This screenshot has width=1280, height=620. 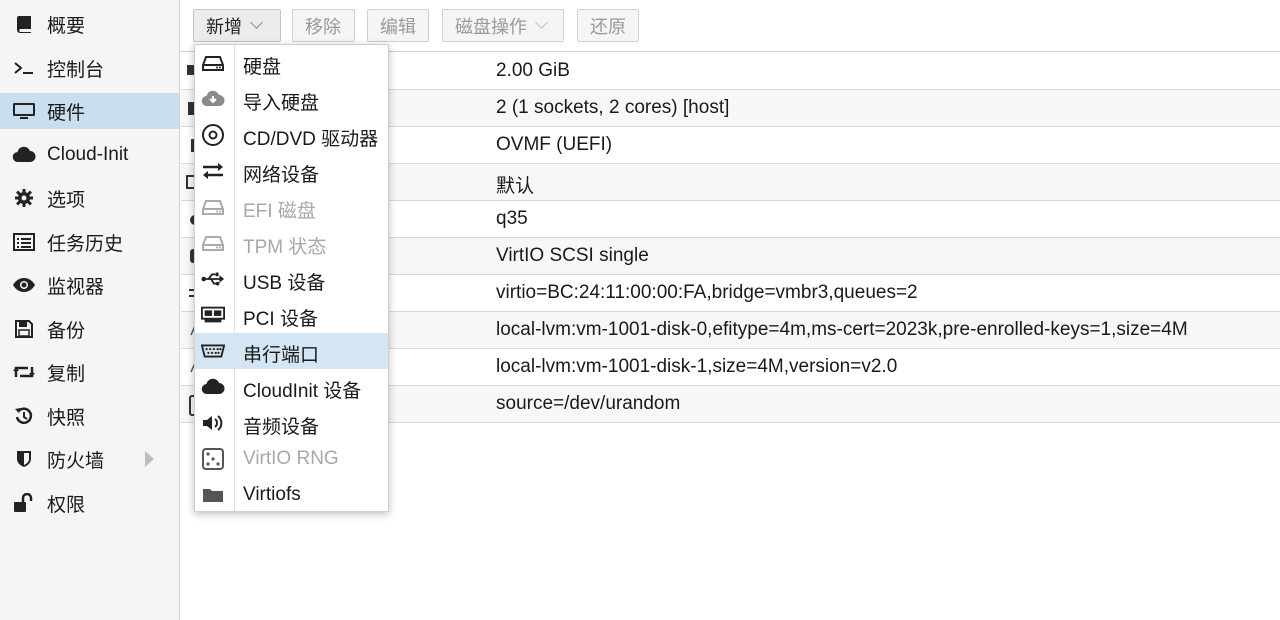 What do you see at coordinates (24, 24) in the screenshot?
I see `book-icon` at bounding box center [24, 24].